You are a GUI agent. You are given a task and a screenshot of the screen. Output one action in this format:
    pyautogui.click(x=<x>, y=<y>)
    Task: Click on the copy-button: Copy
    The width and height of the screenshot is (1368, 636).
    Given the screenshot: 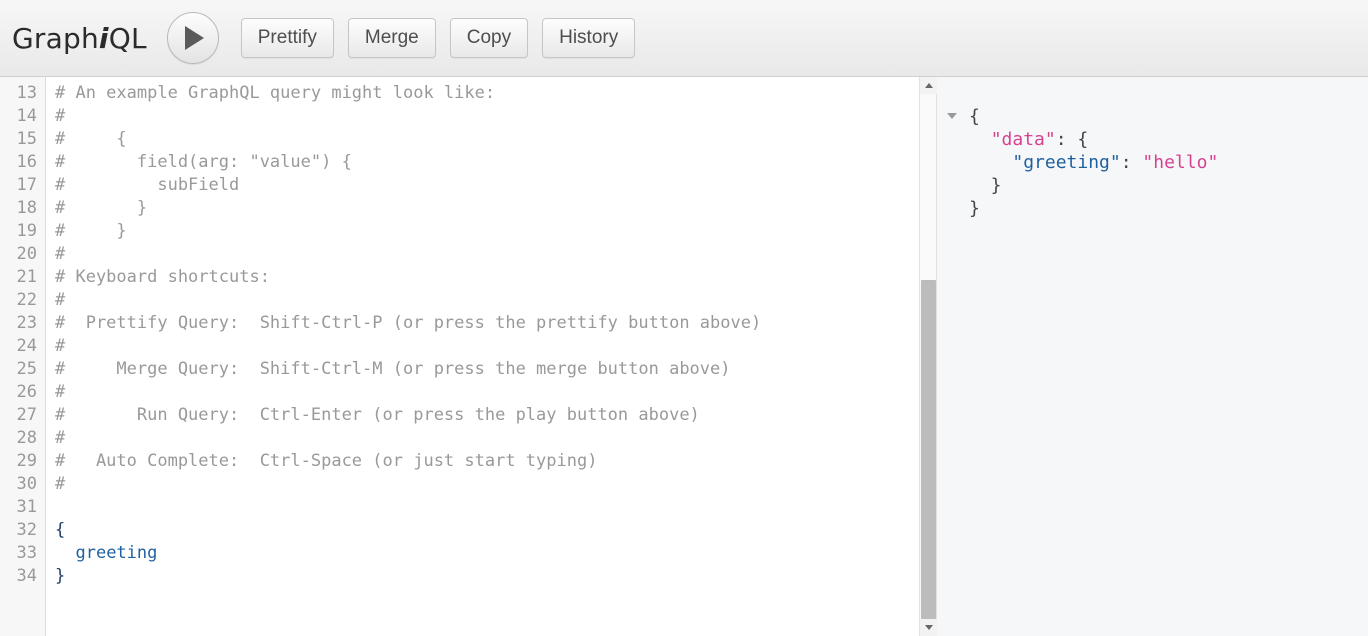 What is the action you would take?
    pyautogui.click(x=489, y=38)
    